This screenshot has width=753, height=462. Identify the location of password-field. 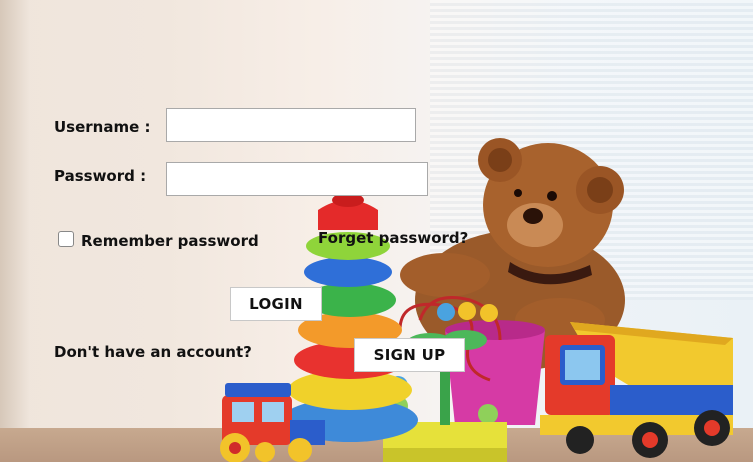
(297, 179).